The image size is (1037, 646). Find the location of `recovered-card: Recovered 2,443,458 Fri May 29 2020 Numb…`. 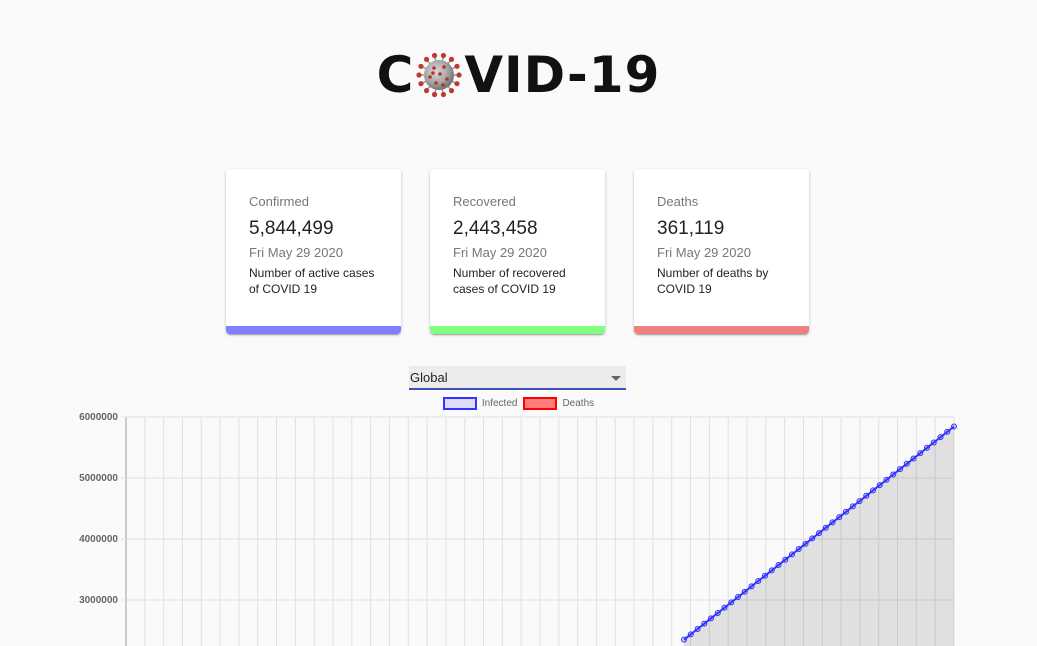

recovered-card: Recovered 2,443,458 Fri May 29 2020 Numb… is located at coordinates (517, 251).